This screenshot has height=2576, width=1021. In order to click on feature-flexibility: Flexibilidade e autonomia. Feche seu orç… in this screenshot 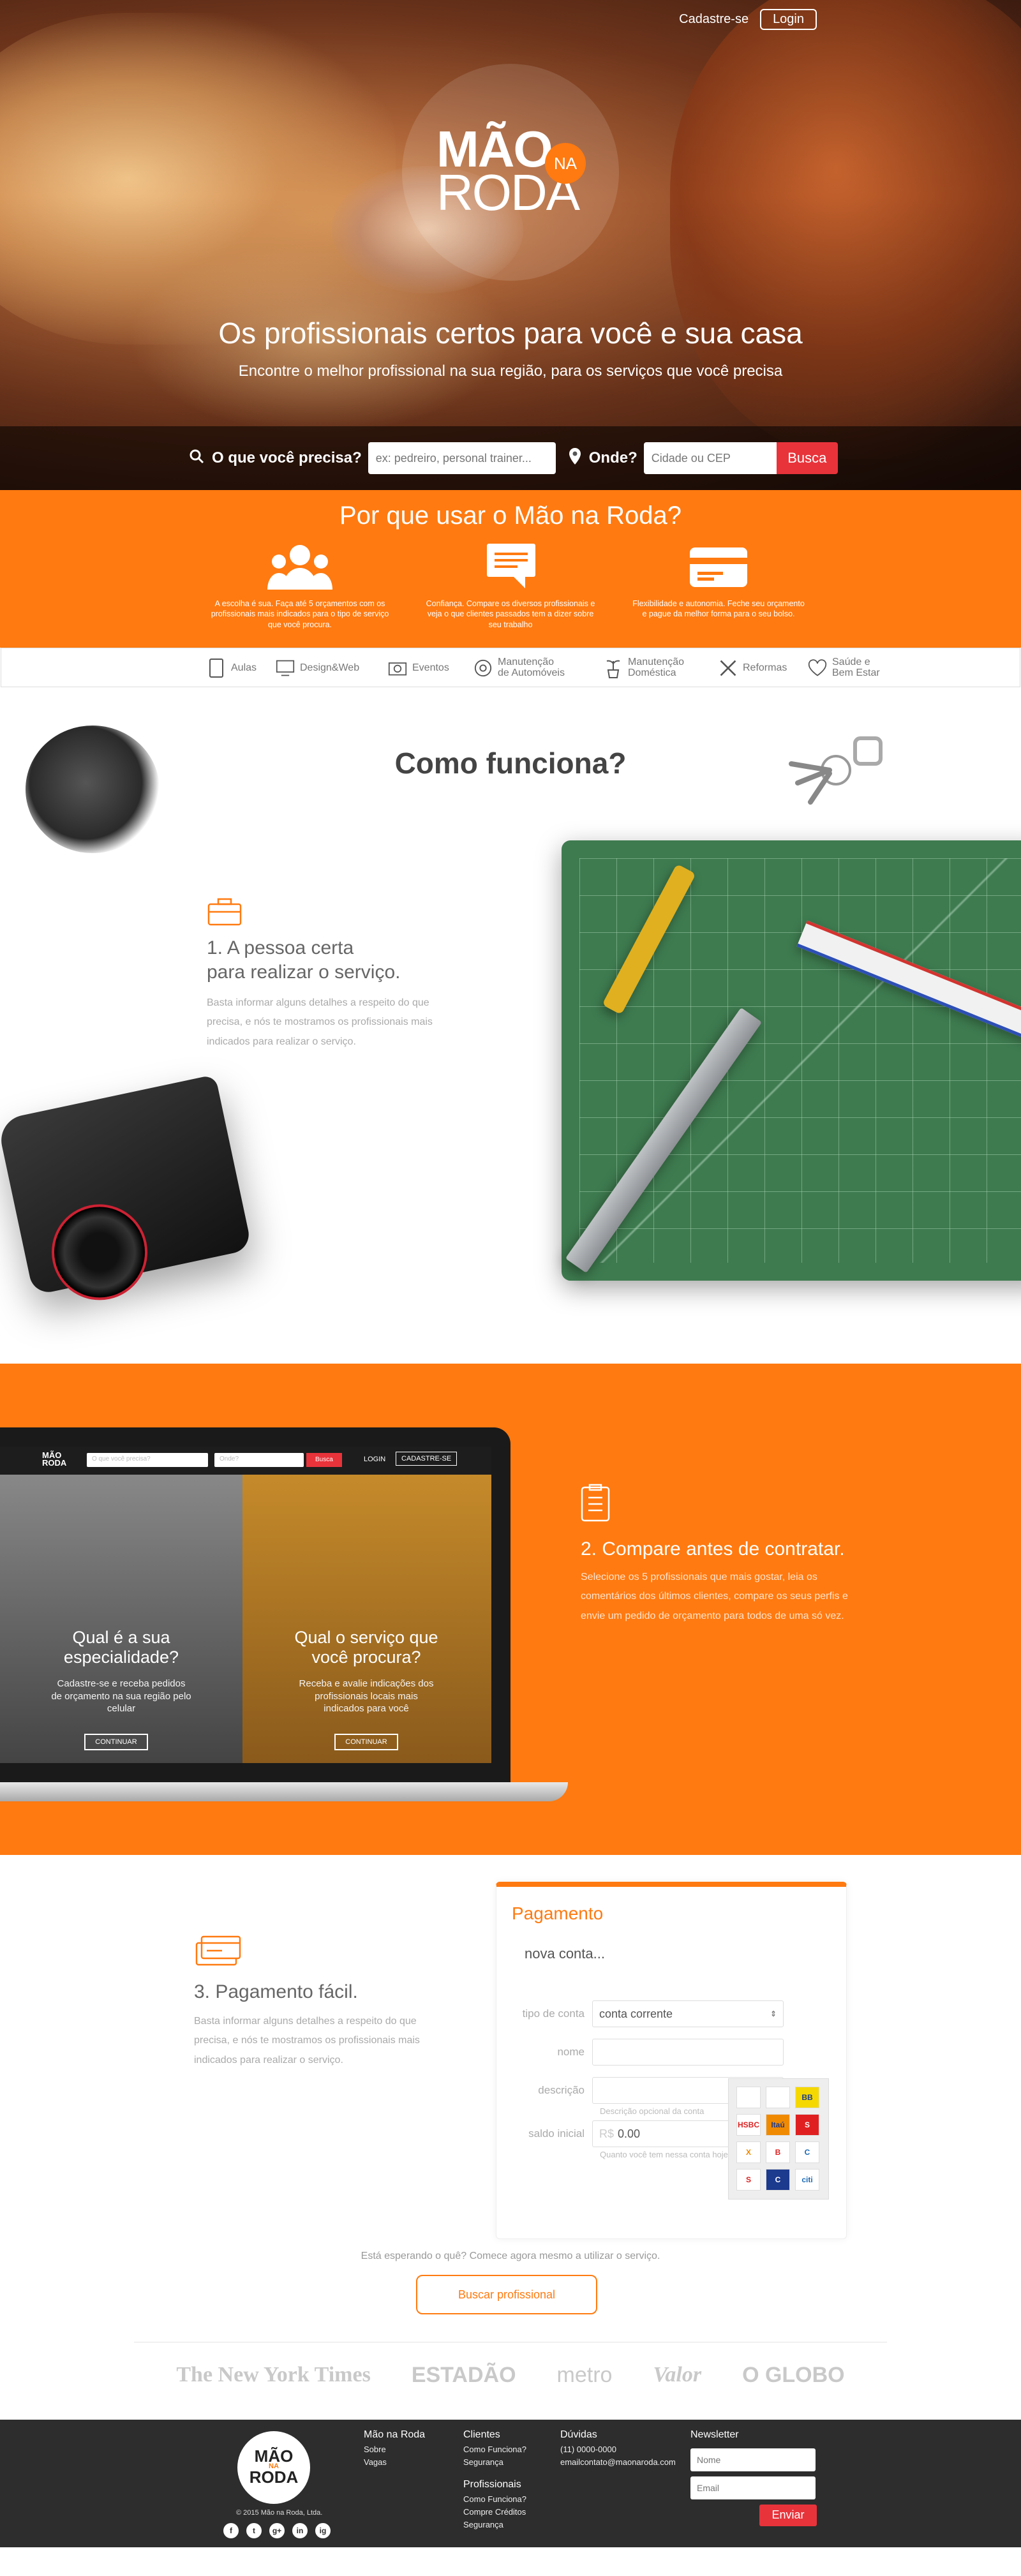, I will do `click(718, 580)`.